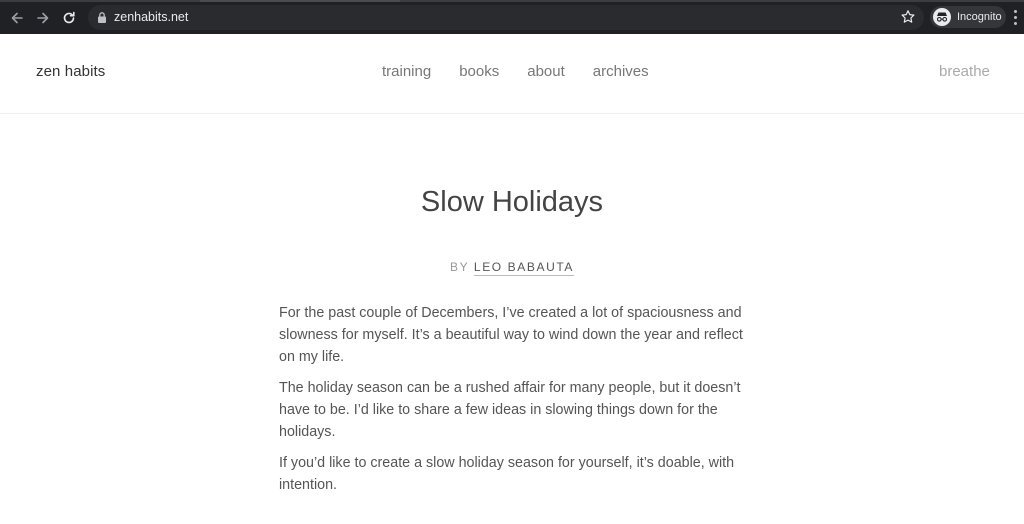  What do you see at coordinates (512, 202) in the screenshot?
I see `post-title: Slow Holidays` at bounding box center [512, 202].